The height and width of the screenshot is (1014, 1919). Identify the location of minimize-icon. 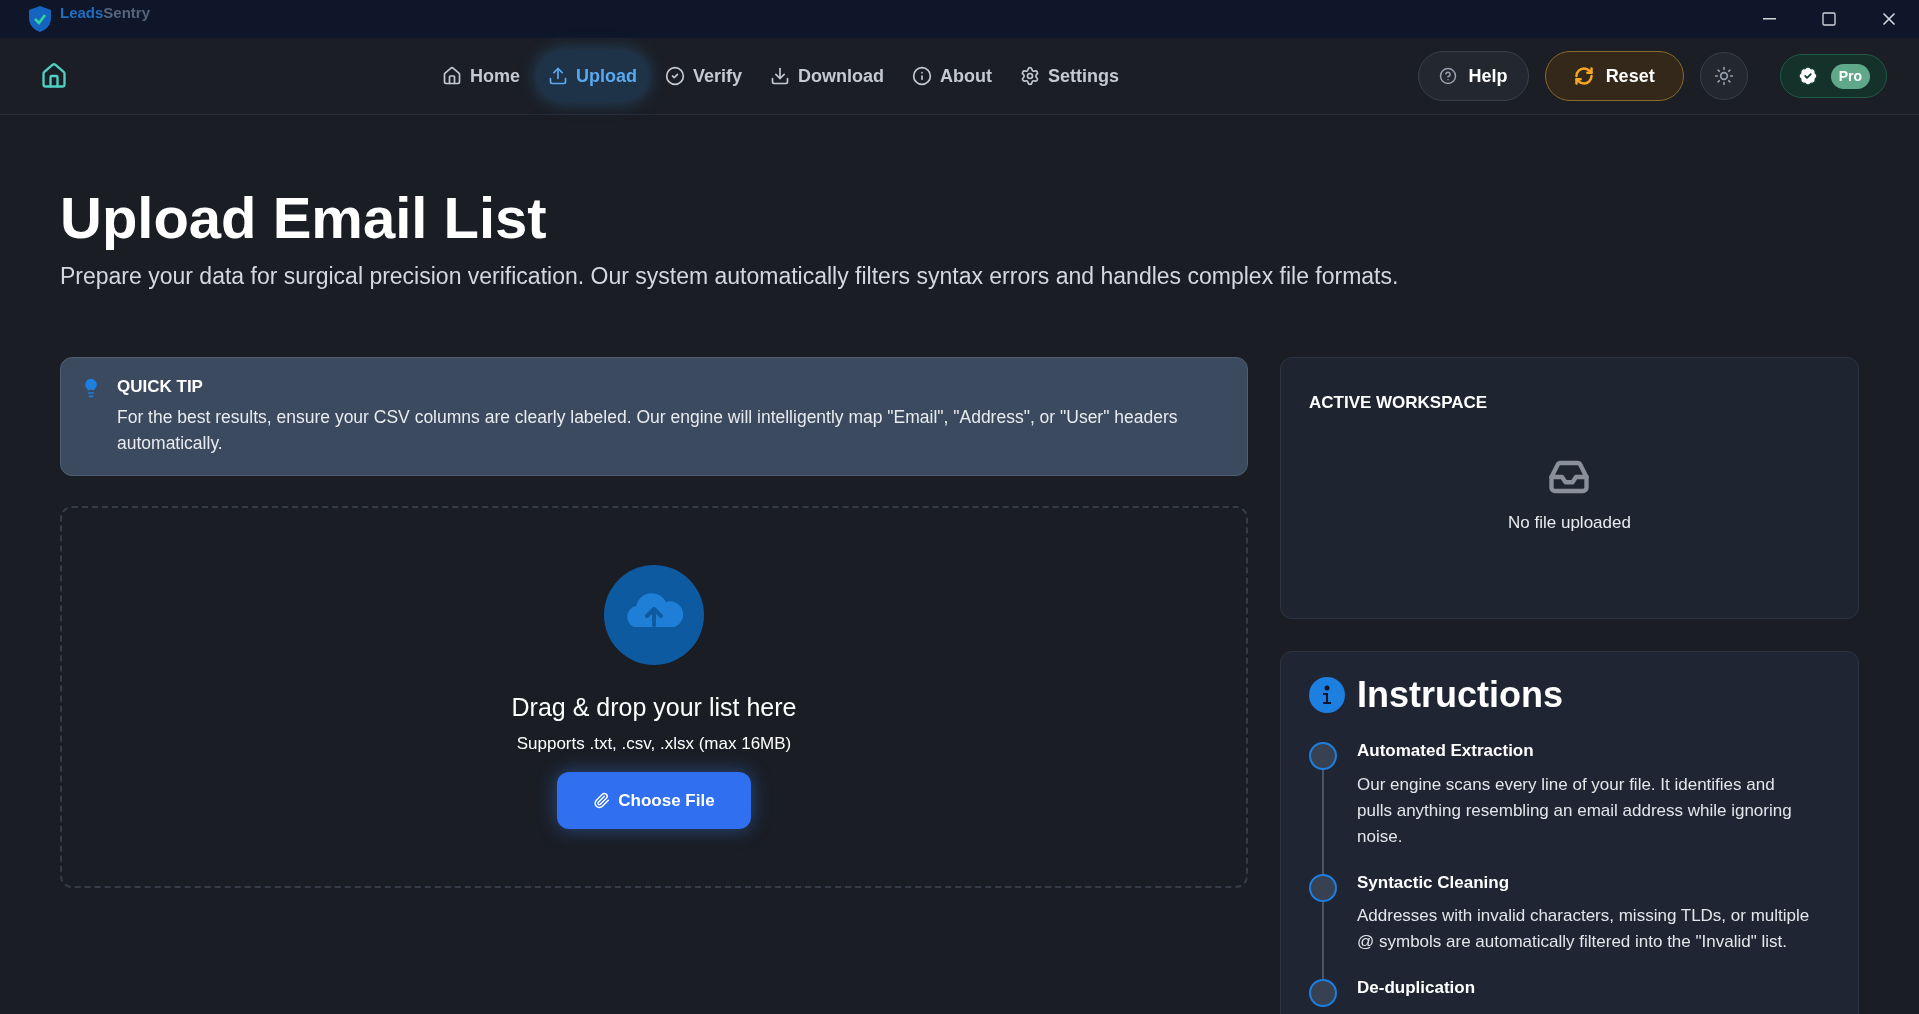
(1769, 19).